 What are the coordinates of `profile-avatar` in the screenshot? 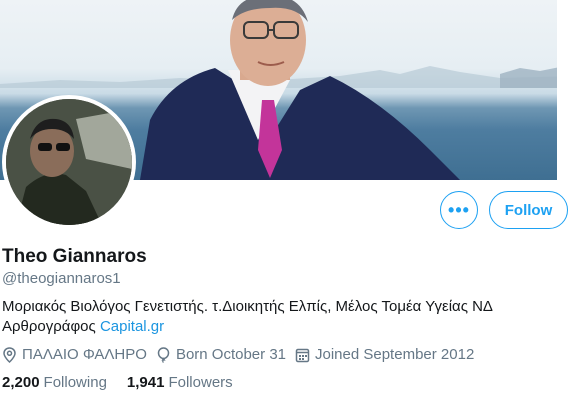 It's located at (69, 162).